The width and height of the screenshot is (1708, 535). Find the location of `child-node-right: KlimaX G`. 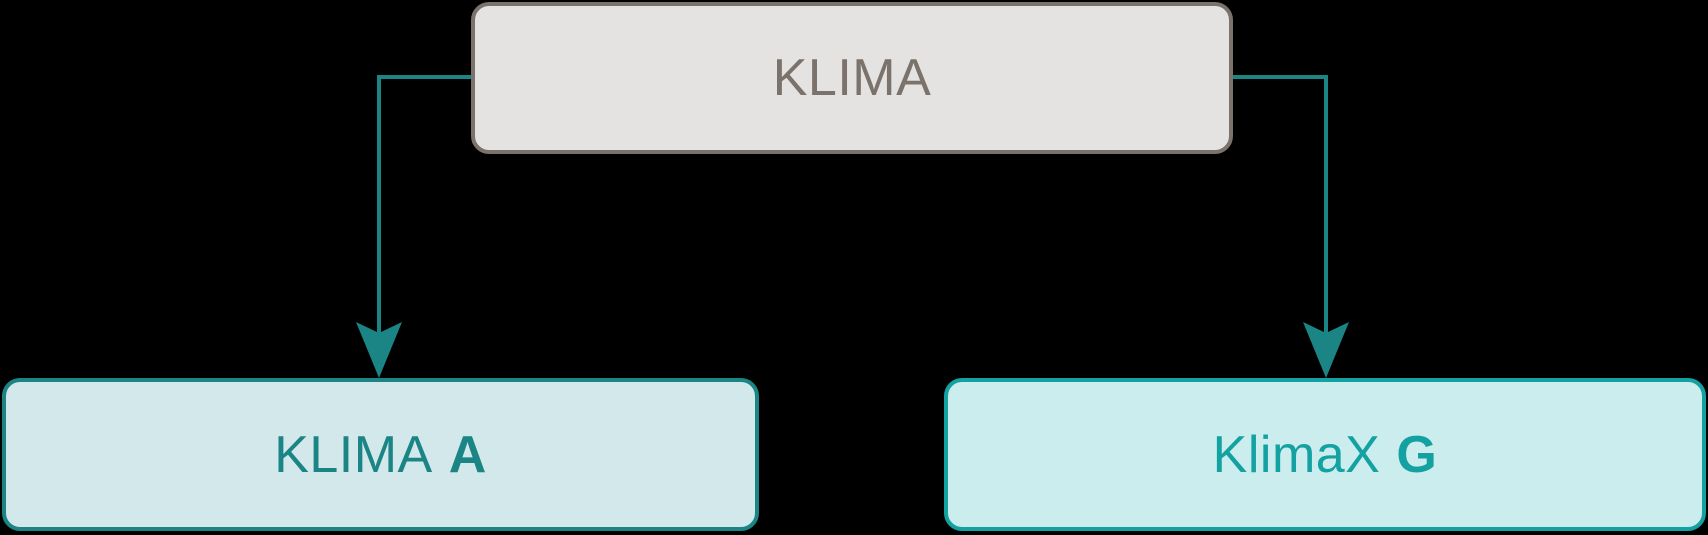

child-node-right: KlimaX G is located at coordinates (1325, 454).